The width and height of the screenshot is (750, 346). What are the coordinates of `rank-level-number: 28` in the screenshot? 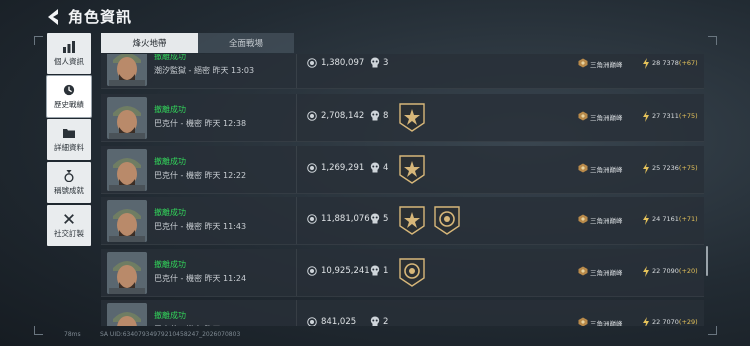 It's located at (656, 63).